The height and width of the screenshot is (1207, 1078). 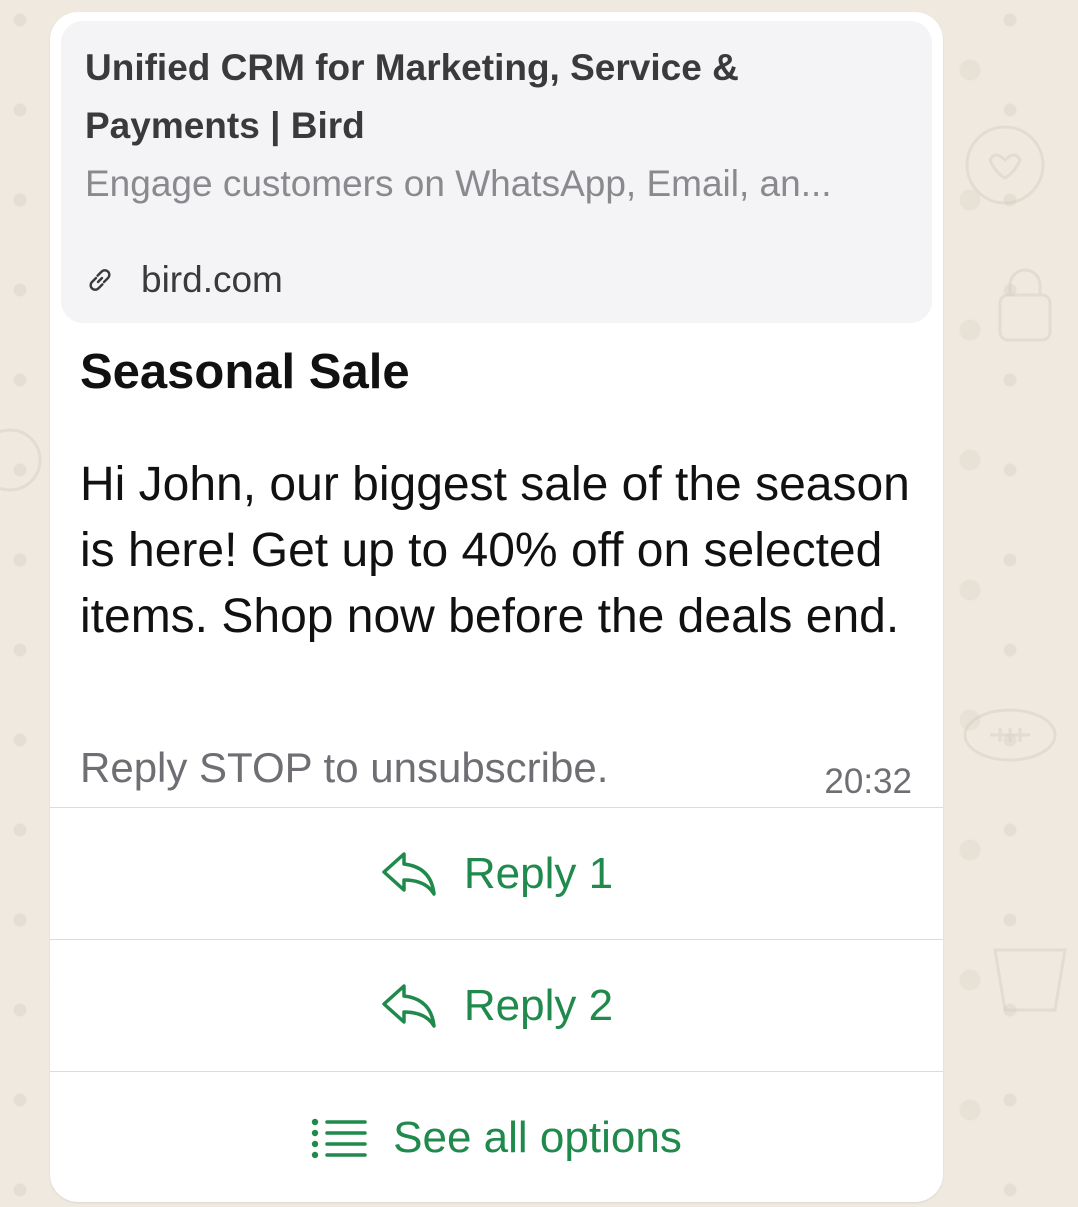 I want to click on list-icon, so click(x=339, y=1138).